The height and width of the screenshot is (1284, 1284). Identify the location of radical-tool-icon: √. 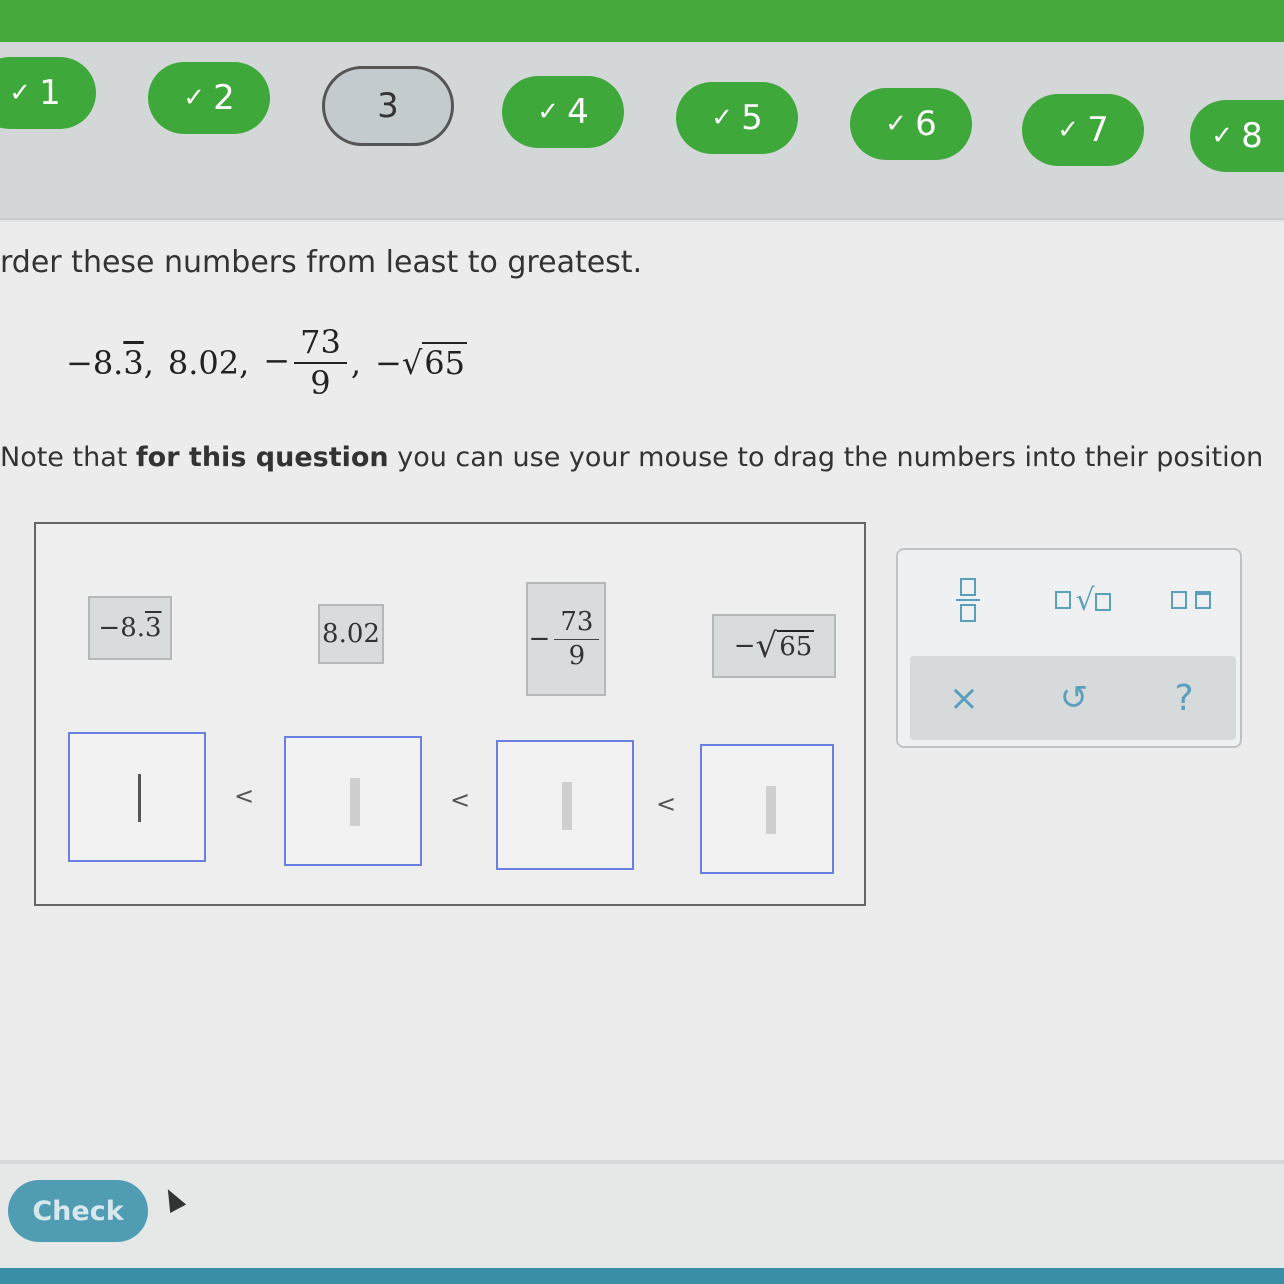
(1083, 600).